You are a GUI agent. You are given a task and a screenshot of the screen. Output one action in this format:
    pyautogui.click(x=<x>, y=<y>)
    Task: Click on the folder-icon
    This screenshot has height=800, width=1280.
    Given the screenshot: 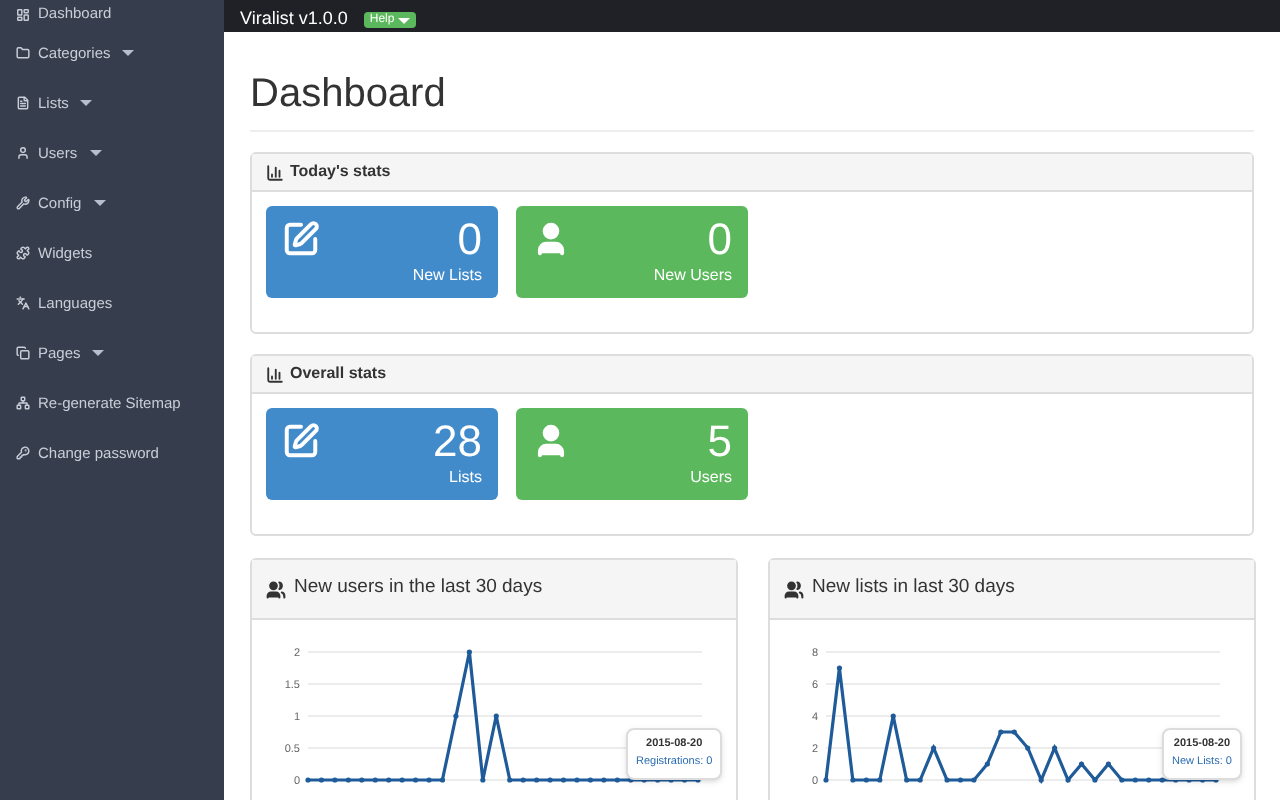 What is the action you would take?
    pyautogui.click(x=23, y=53)
    